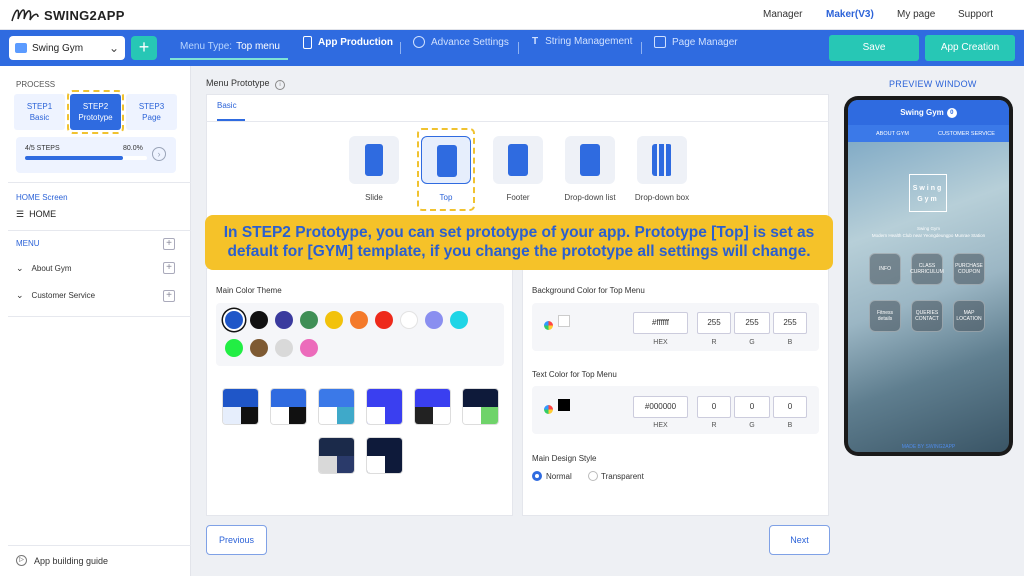  I want to click on tab-advance-settings: Advance Settings, so click(461, 42).